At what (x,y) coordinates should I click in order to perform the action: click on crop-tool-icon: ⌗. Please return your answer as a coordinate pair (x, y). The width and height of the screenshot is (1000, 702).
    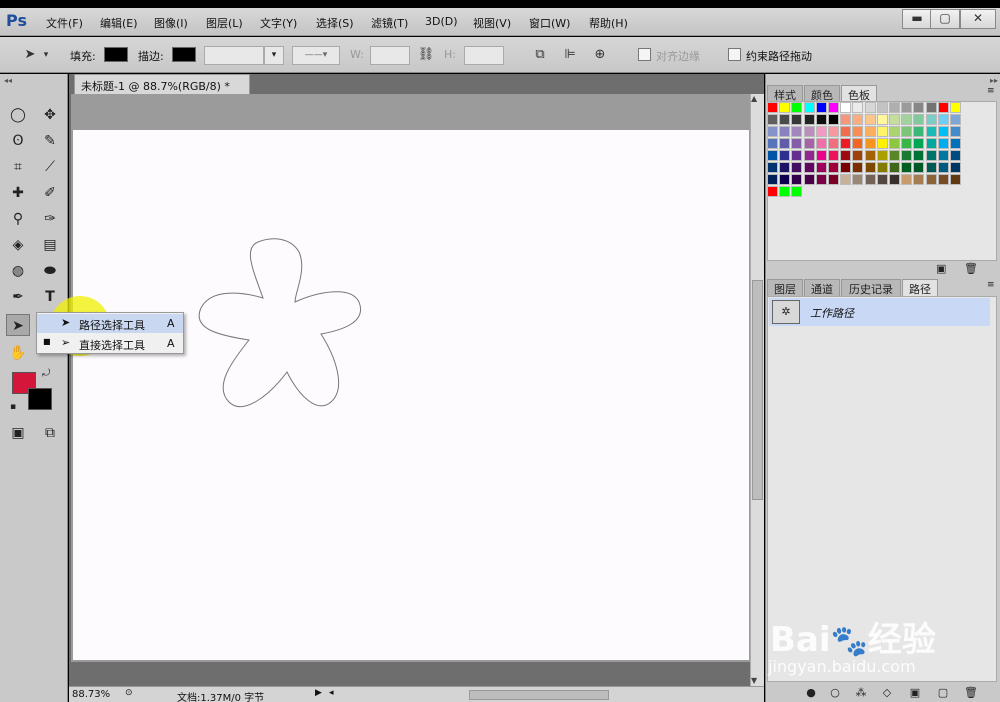
    Looking at the image, I should click on (18, 167).